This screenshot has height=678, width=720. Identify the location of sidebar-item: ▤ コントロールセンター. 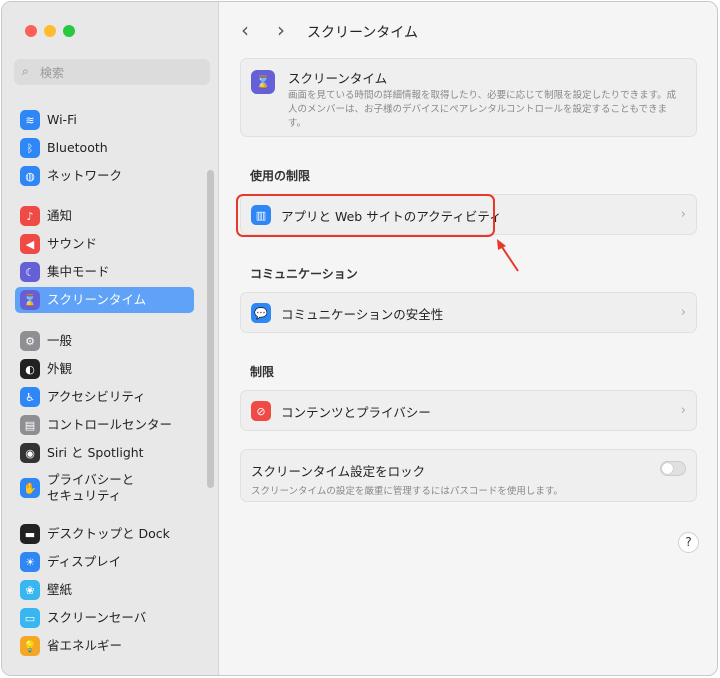
(104, 425).